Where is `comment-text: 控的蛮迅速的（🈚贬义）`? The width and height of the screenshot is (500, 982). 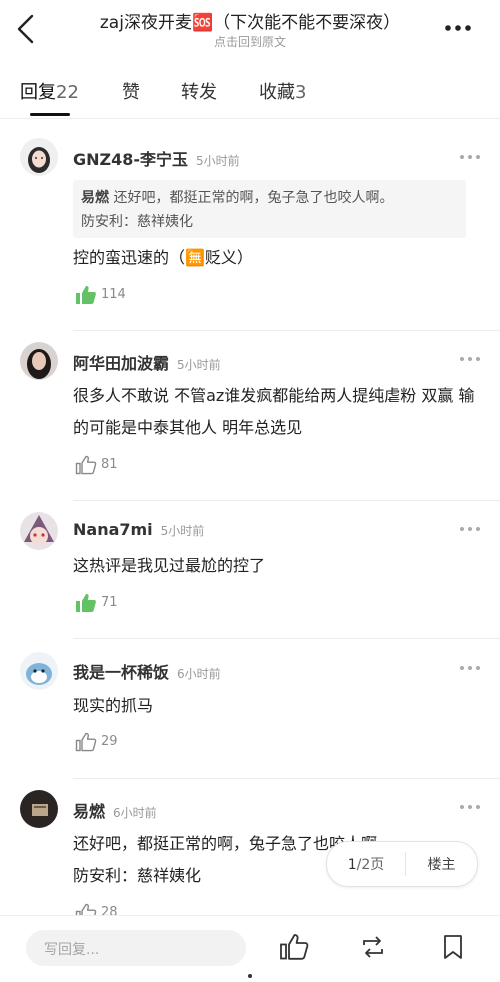
comment-text: 控的蛮迅速的（🈚贬义） is located at coordinates (163, 257).